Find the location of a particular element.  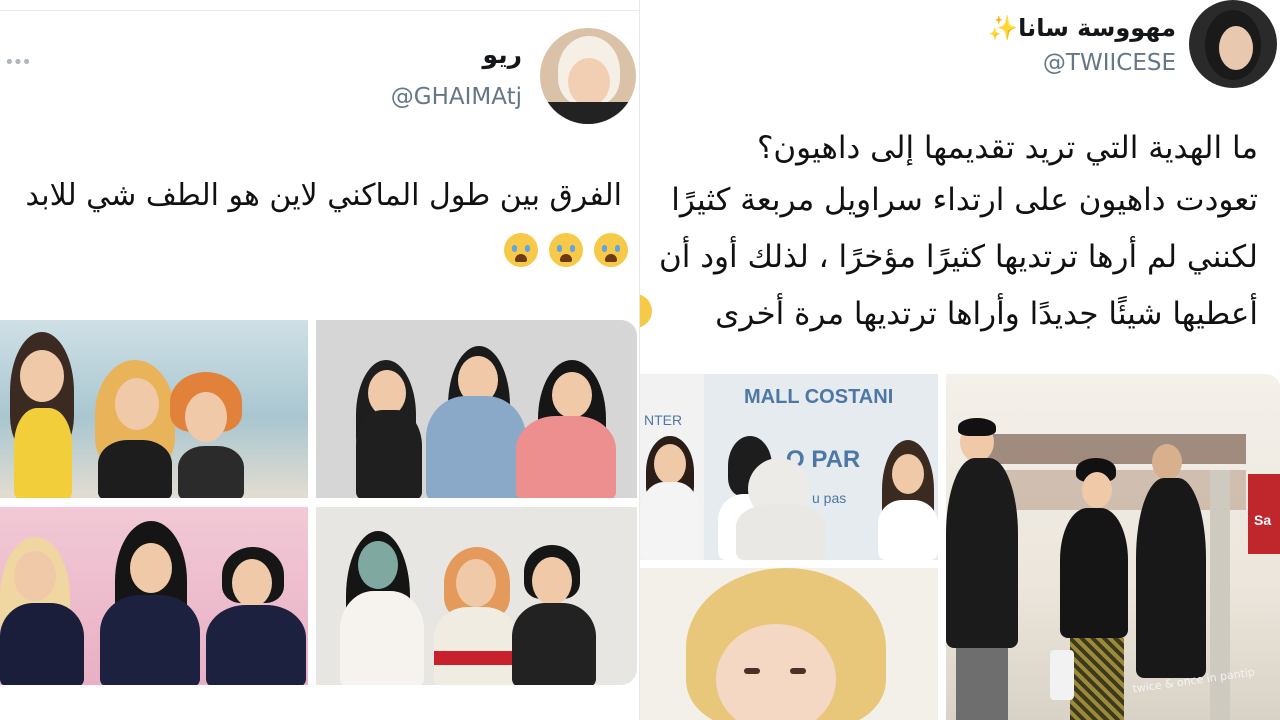

tweet-text-line-1: ما الهدية التي تريد تقديمها إلى داهيون؟ is located at coordinates (1007, 148).